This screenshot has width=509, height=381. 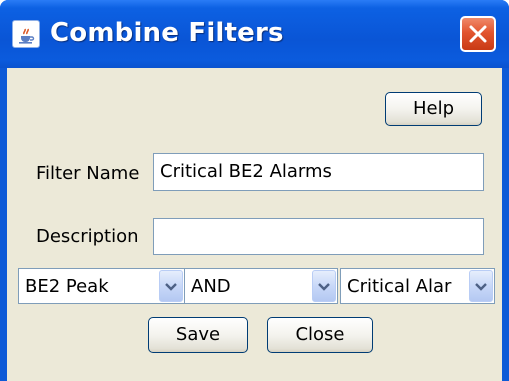 I want to click on operator-dropdown-button, so click(x=324, y=286).